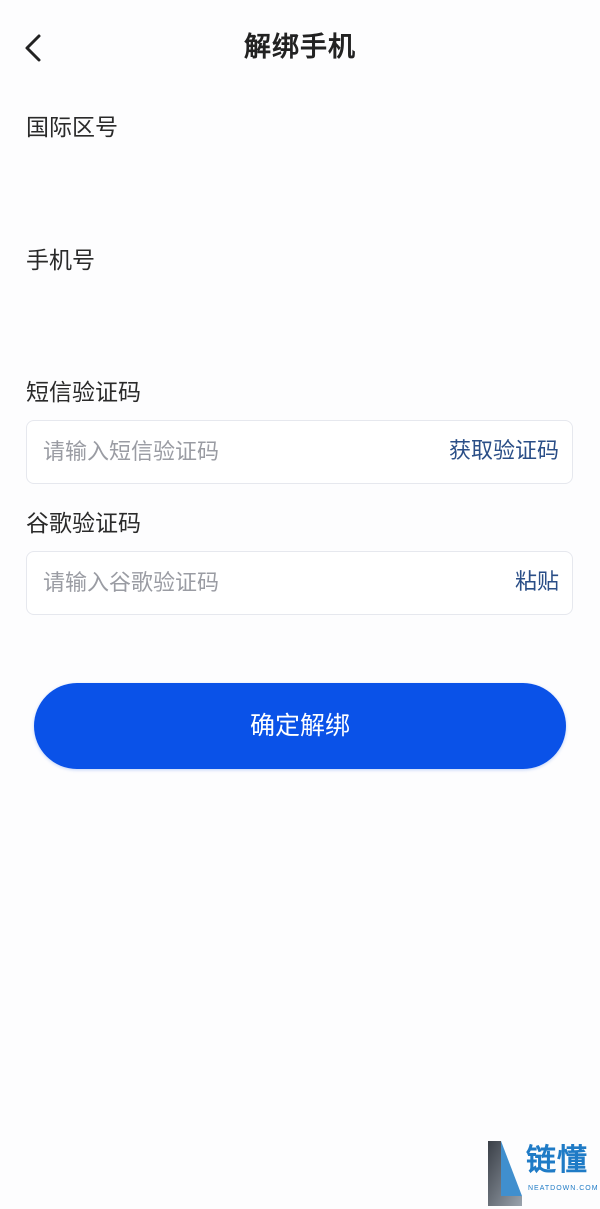  What do you see at coordinates (504, 452) in the screenshot?
I see `get-code-button: 获取验证码` at bounding box center [504, 452].